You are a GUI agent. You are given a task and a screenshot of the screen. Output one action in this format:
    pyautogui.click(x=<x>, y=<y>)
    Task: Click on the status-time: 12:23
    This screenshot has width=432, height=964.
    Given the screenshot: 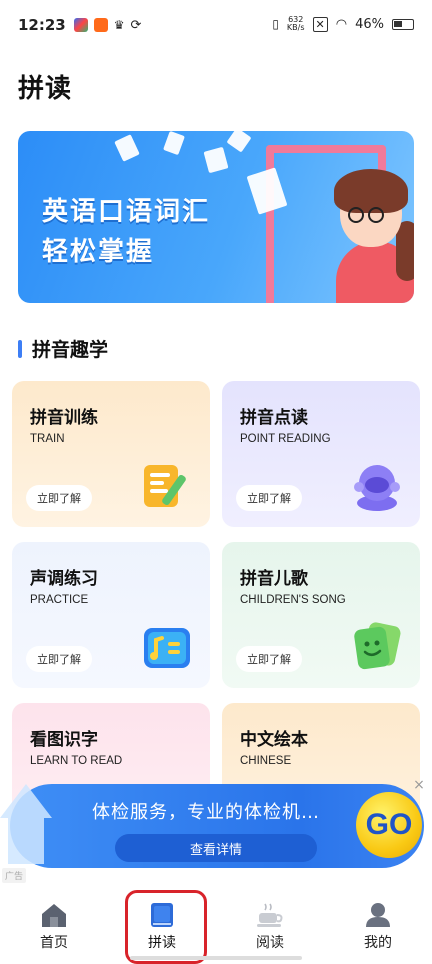 What is the action you would take?
    pyautogui.click(x=42, y=25)
    